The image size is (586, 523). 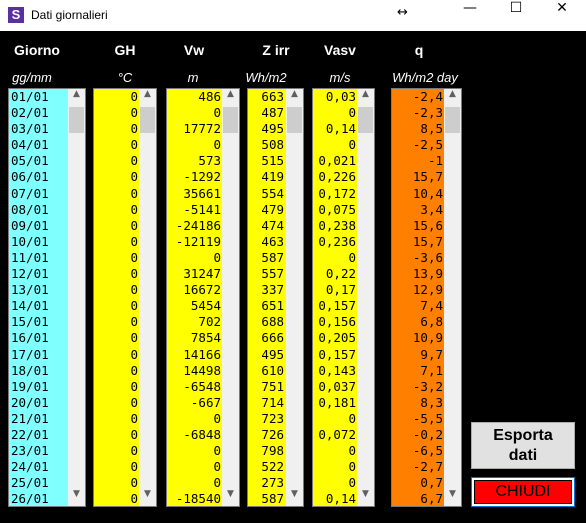 What do you see at coordinates (418, 387) in the screenshot?
I see `list-item: -3,2` at bounding box center [418, 387].